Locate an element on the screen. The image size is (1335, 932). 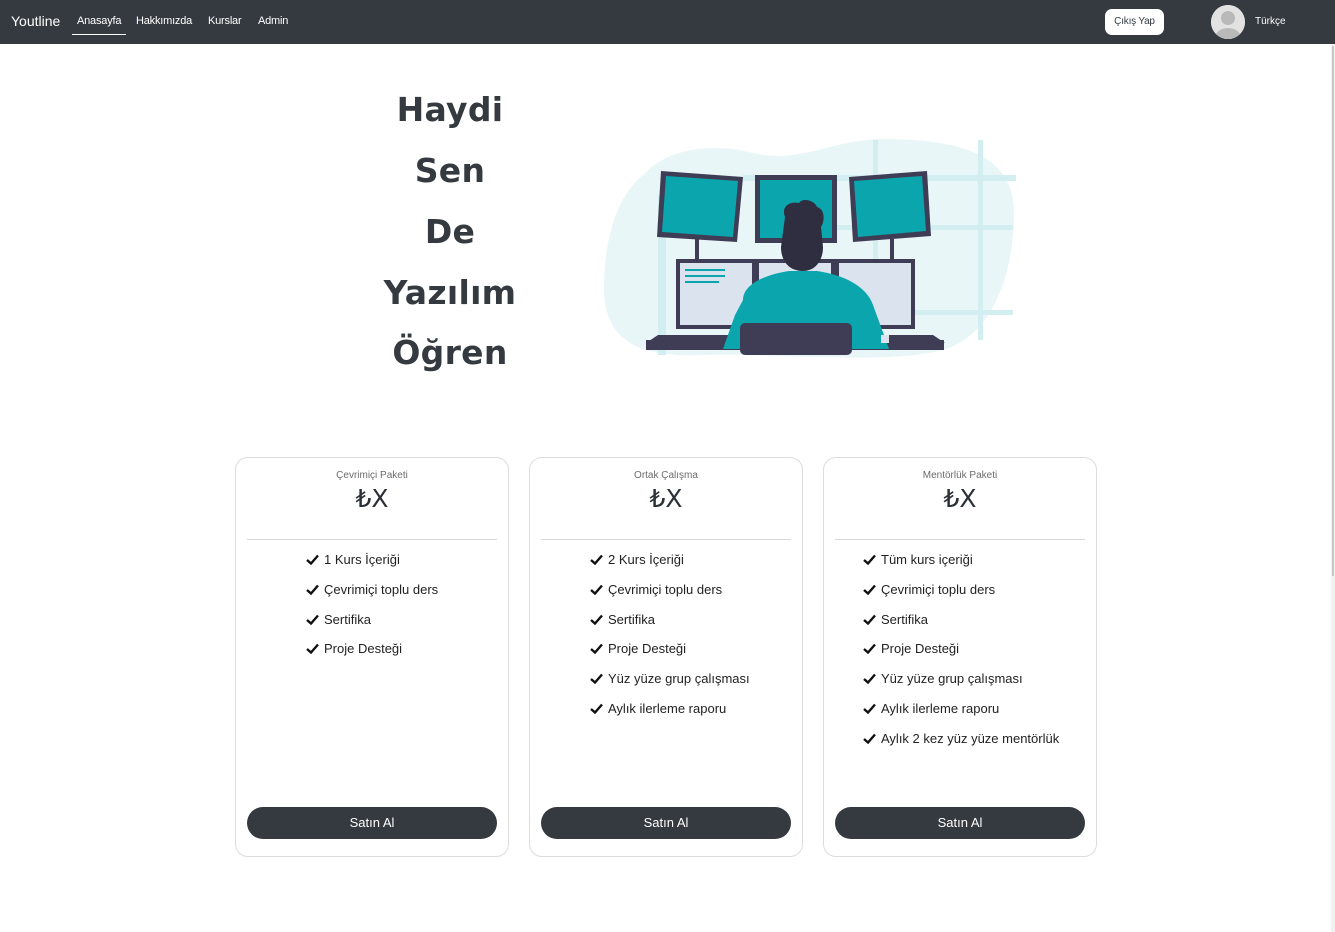
hero-word-2: Sen is located at coordinates (450, 170).